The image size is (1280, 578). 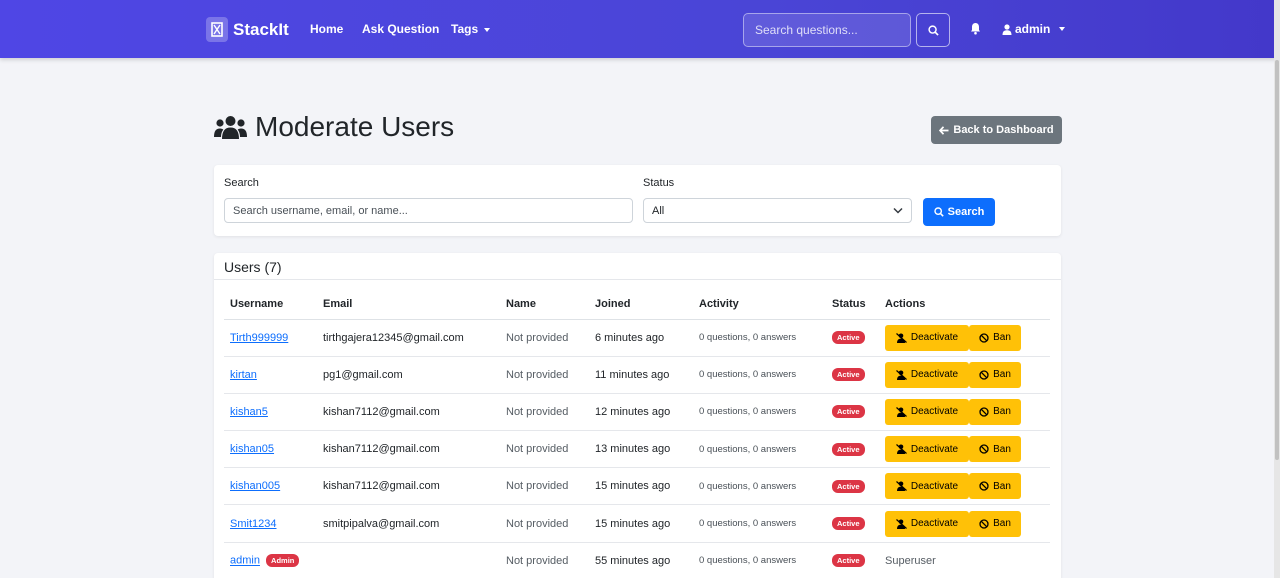 What do you see at coordinates (408, 305) in the screenshot?
I see `column-header-email: Email` at bounding box center [408, 305].